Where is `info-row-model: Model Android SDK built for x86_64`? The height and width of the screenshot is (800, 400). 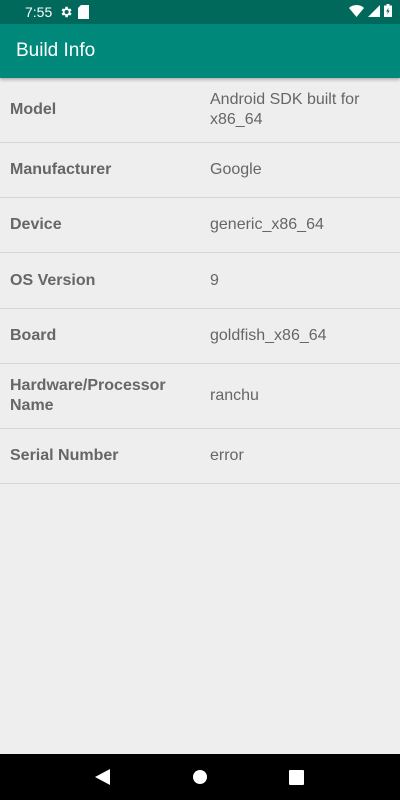 info-row-model: Model Android SDK built for x86_64 is located at coordinates (200, 110).